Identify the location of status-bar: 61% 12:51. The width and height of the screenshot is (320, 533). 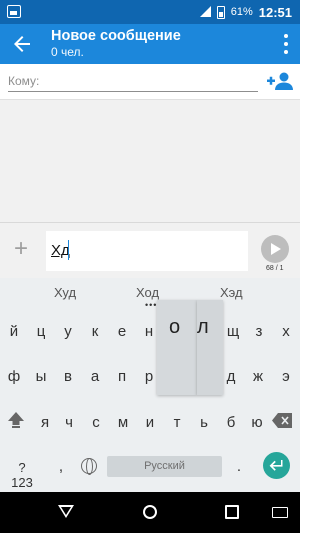
(150, 12).